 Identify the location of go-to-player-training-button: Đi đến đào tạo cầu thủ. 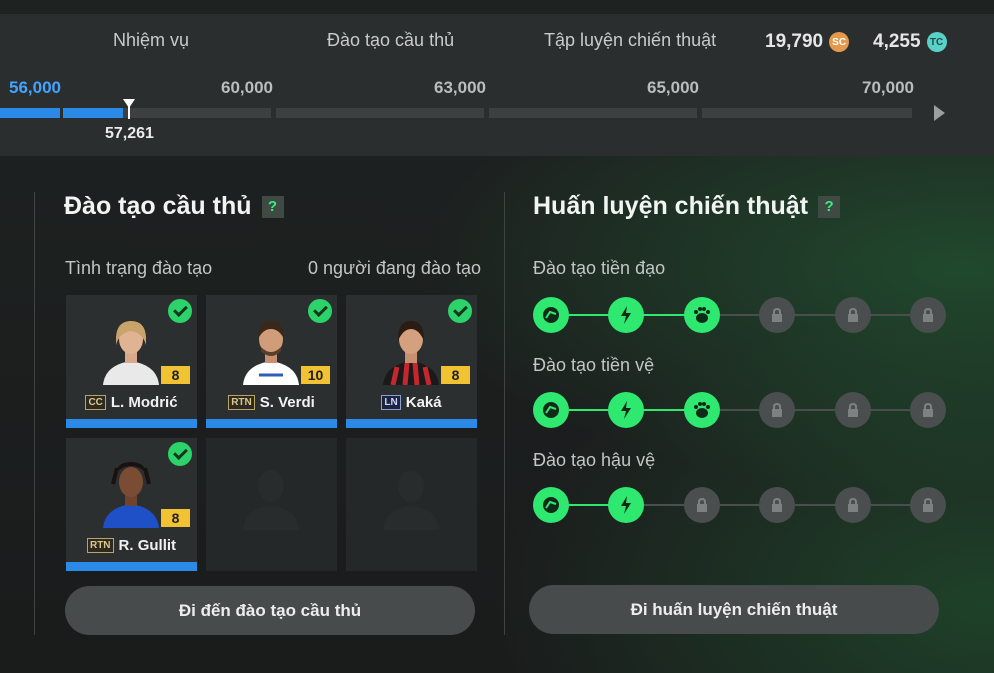
(270, 610).